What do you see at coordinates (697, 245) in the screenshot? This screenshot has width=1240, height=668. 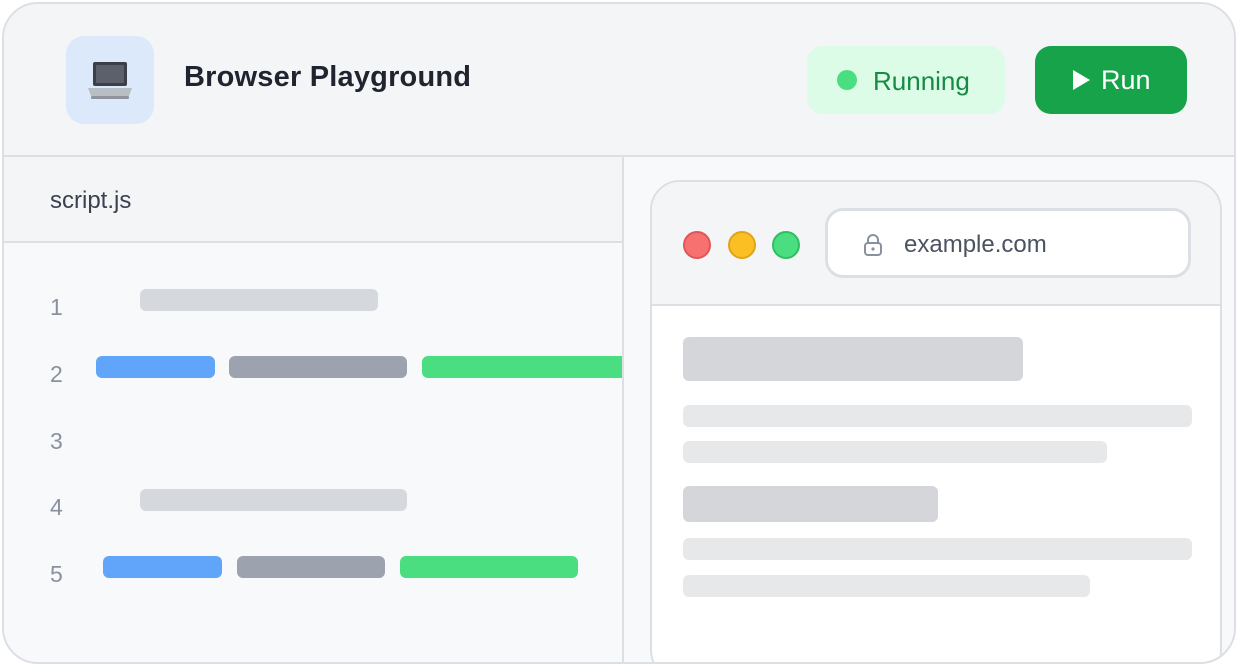 I see `close-dot-icon` at bounding box center [697, 245].